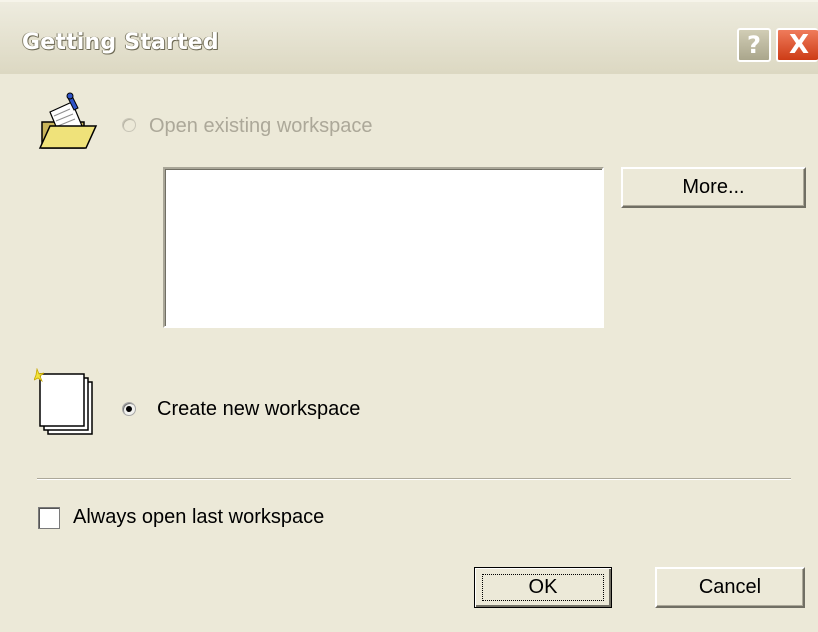  What do you see at coordinates (129, 125) in the screenshot?
I see `open-existing-radio` at bounding box center [129, 125].